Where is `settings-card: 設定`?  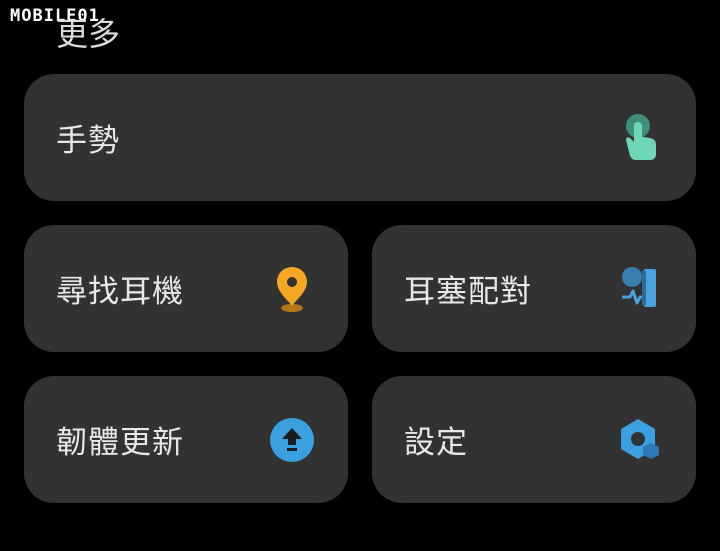
settings-card: 設定 is located at coordinates (534, 439).